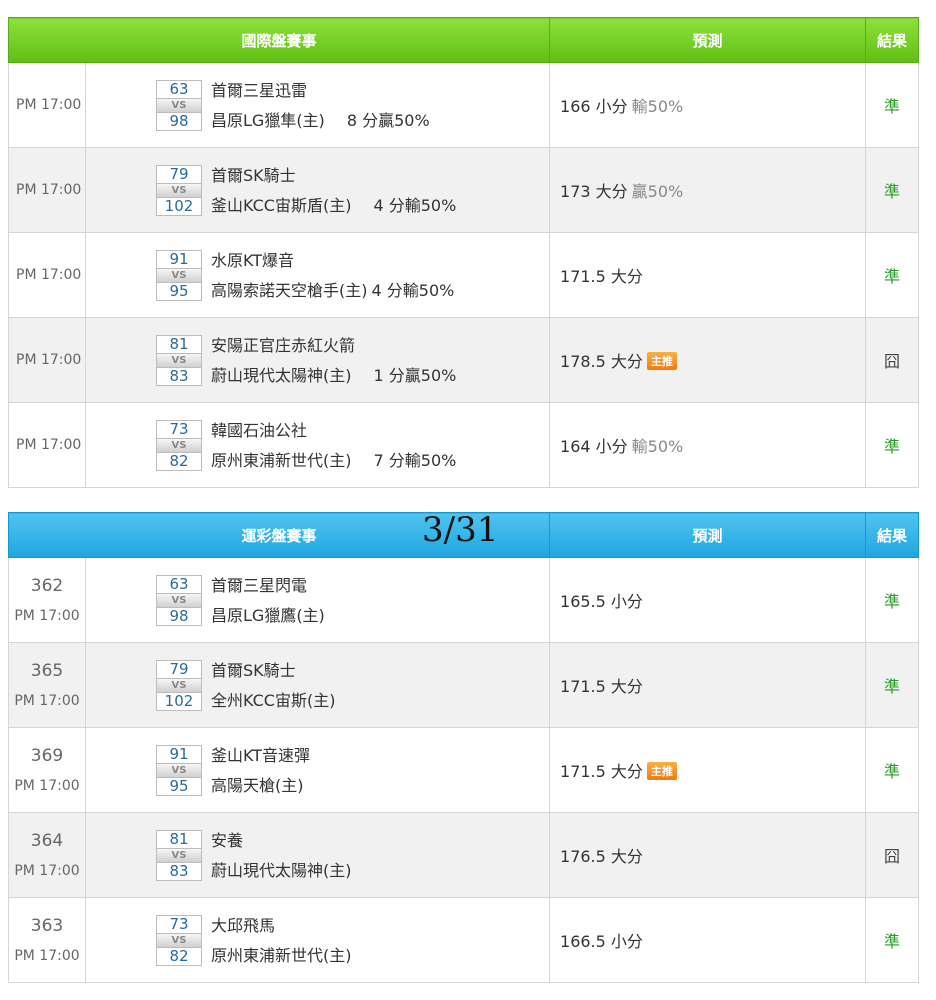  Describe the element at coordinates (47, 926) in the screenshot. I see `game-id: 363` at that location.